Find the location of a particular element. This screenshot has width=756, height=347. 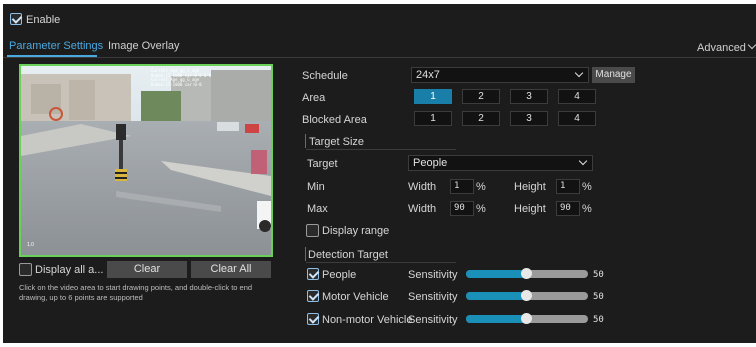

area-button-3: 3 is located at coordinates (529, 96).